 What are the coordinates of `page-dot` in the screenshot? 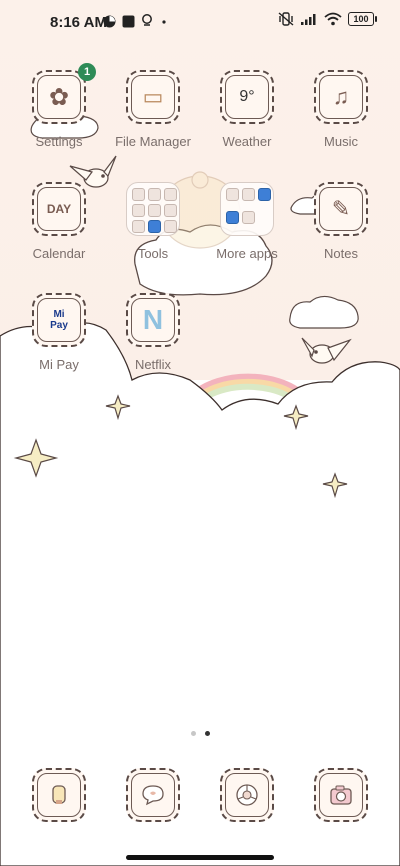 It's located at (193, 733).